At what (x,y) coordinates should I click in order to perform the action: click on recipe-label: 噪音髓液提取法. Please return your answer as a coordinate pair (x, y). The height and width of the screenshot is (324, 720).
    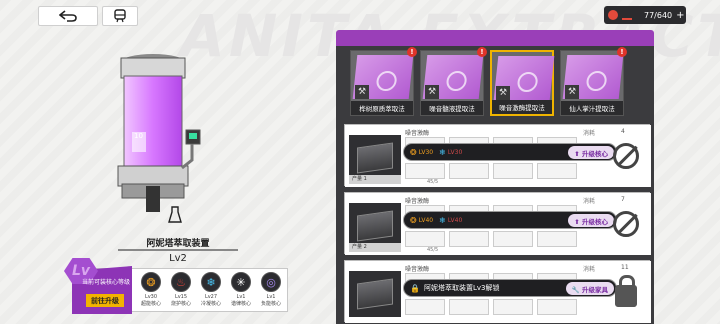
    Looking at the image, I should click on (452, 108).